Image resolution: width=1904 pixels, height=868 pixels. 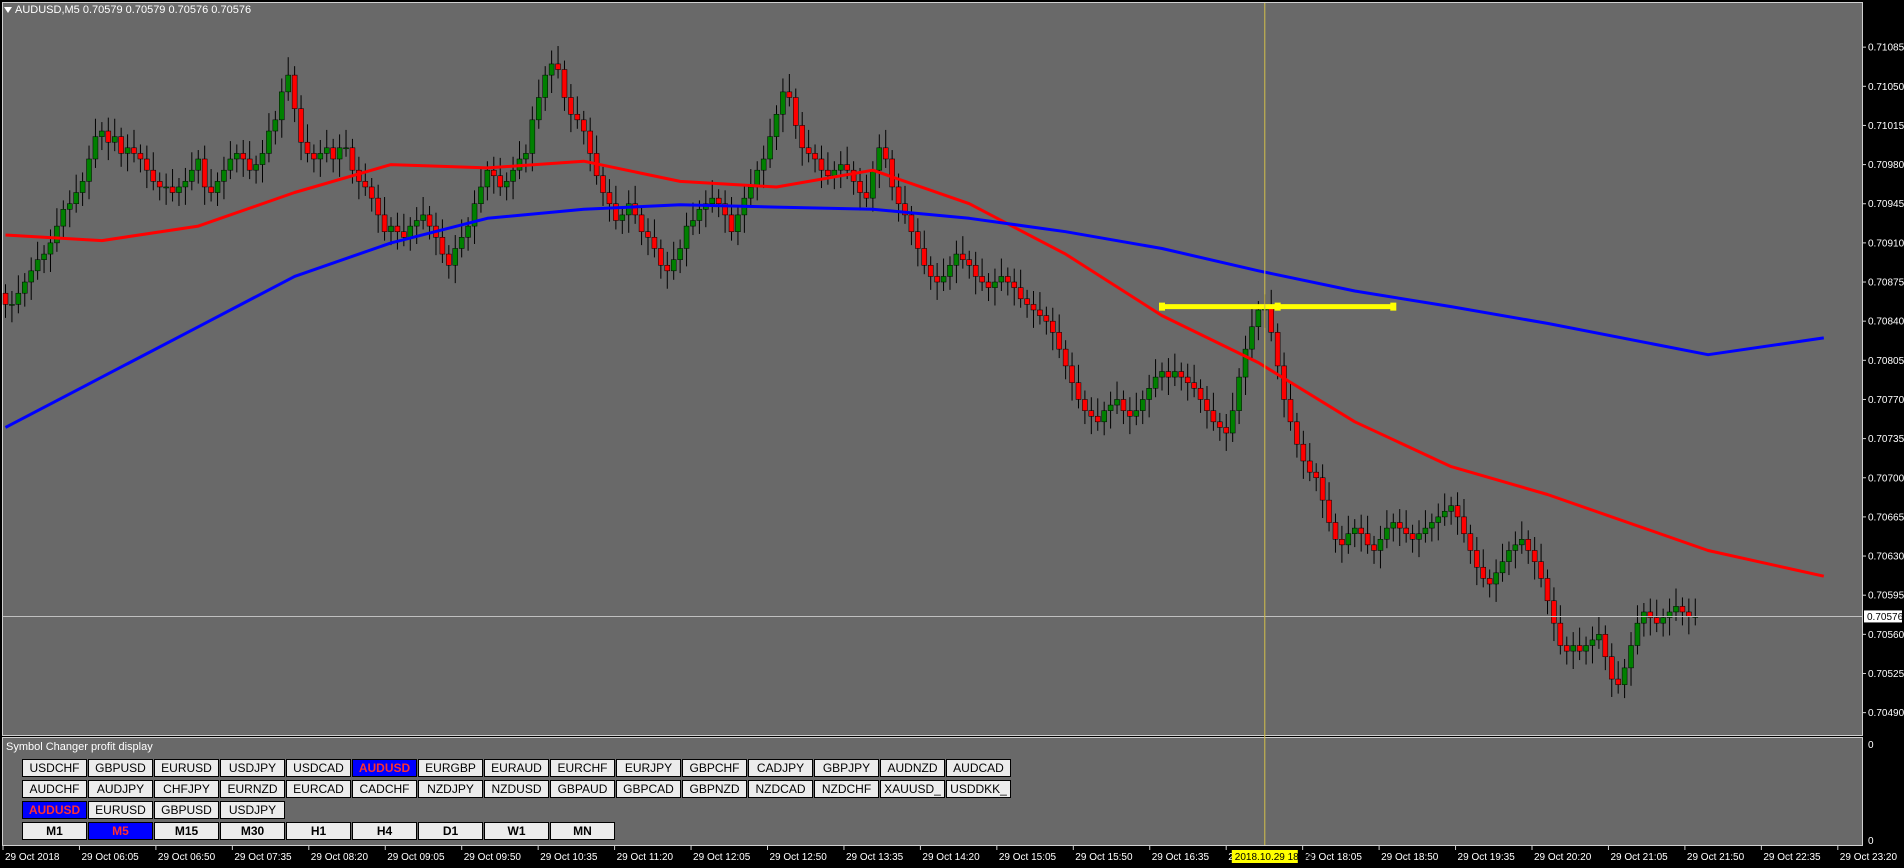 What do you see at coordinates (978, 768) in the screenshot?
I see `symbol-button-audcad: AUDCAD` at bounding box center [978, 768].